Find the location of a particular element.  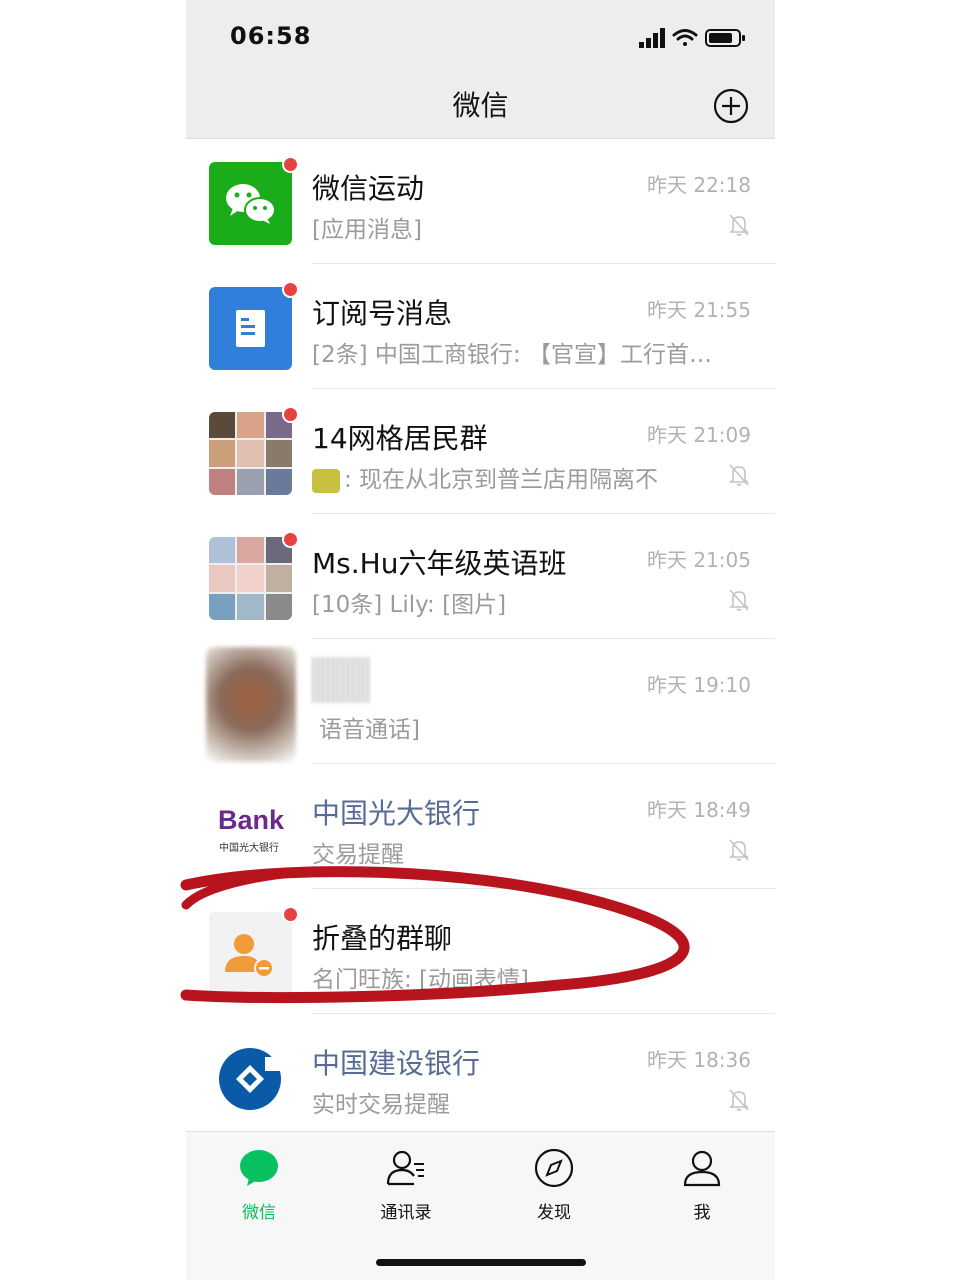

chat-time: 昨天 18:49 is located at coordinates (699, 810).